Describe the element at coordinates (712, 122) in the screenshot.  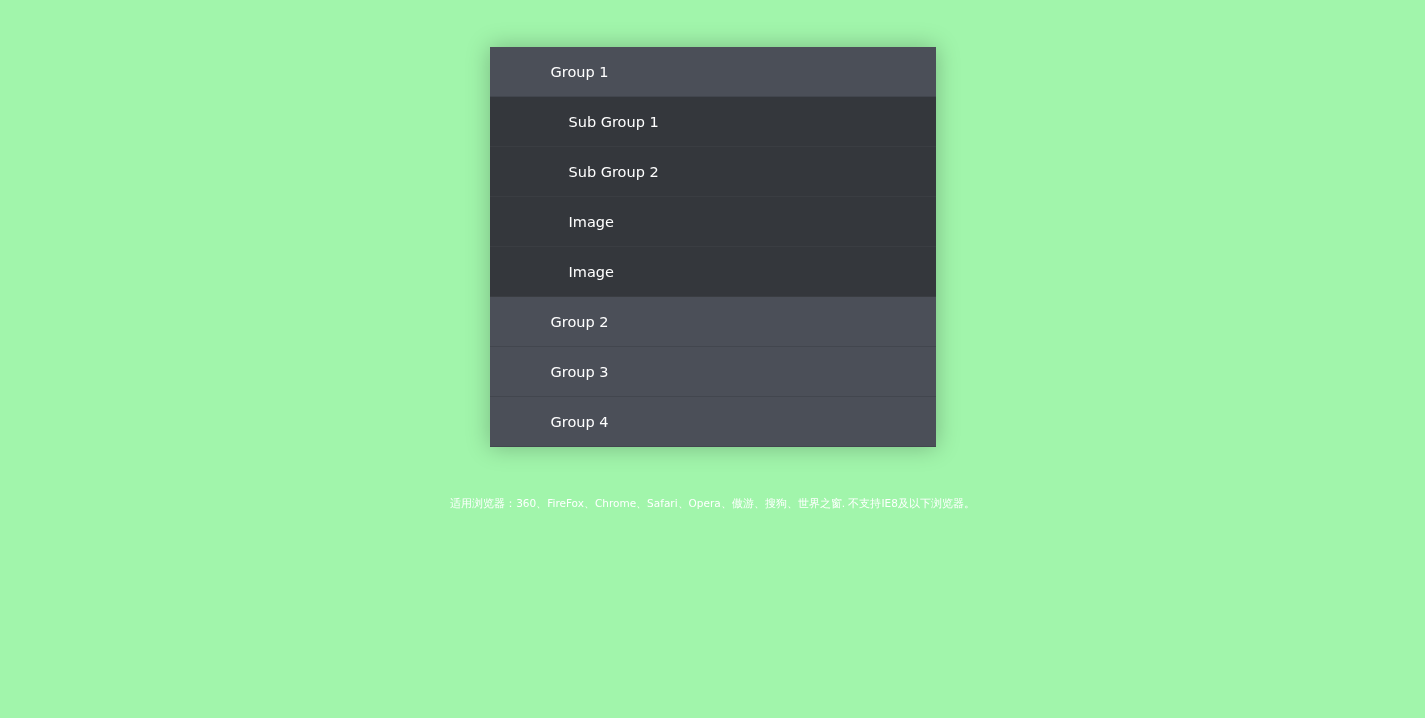
I see `submenu-item: Sub Group 1` at that location.